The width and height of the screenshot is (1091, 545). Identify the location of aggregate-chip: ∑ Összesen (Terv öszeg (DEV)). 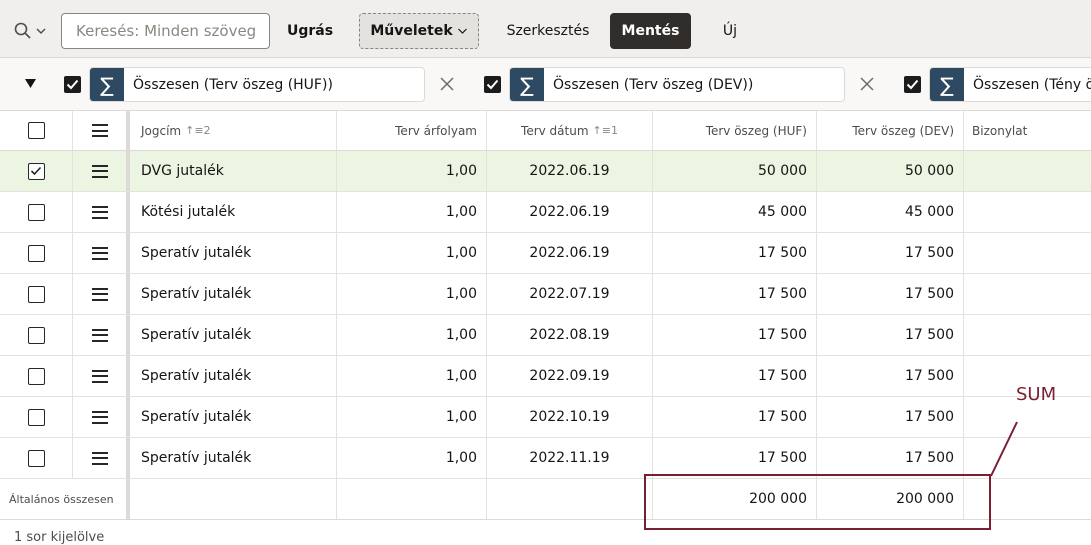
(677, 84).